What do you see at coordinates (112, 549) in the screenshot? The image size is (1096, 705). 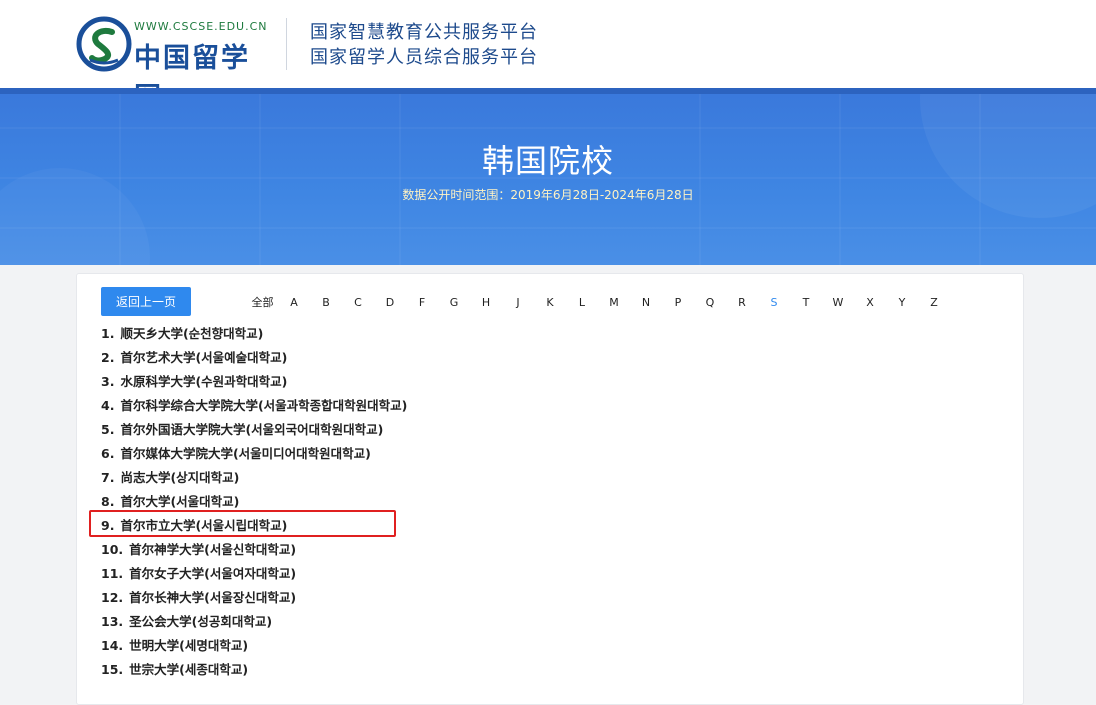 I see `school-number: 10.` at bounding box center [112, 549].